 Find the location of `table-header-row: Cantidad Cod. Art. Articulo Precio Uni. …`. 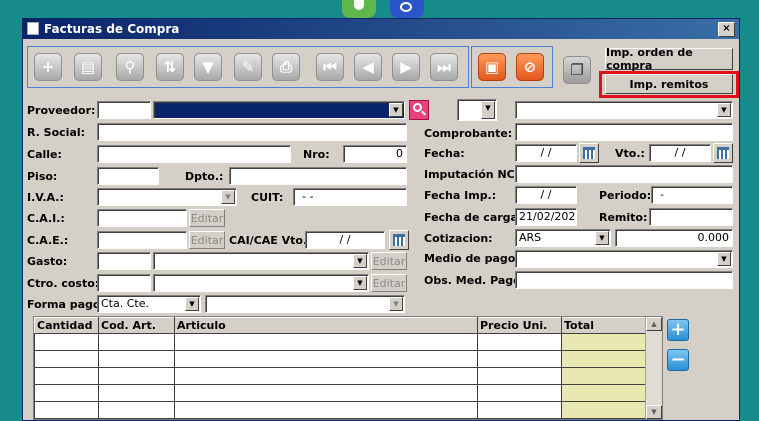

table-header-row: Cantidad Cod. Art. Articulo Precio Uni. … is located at coordinates (341, 325).